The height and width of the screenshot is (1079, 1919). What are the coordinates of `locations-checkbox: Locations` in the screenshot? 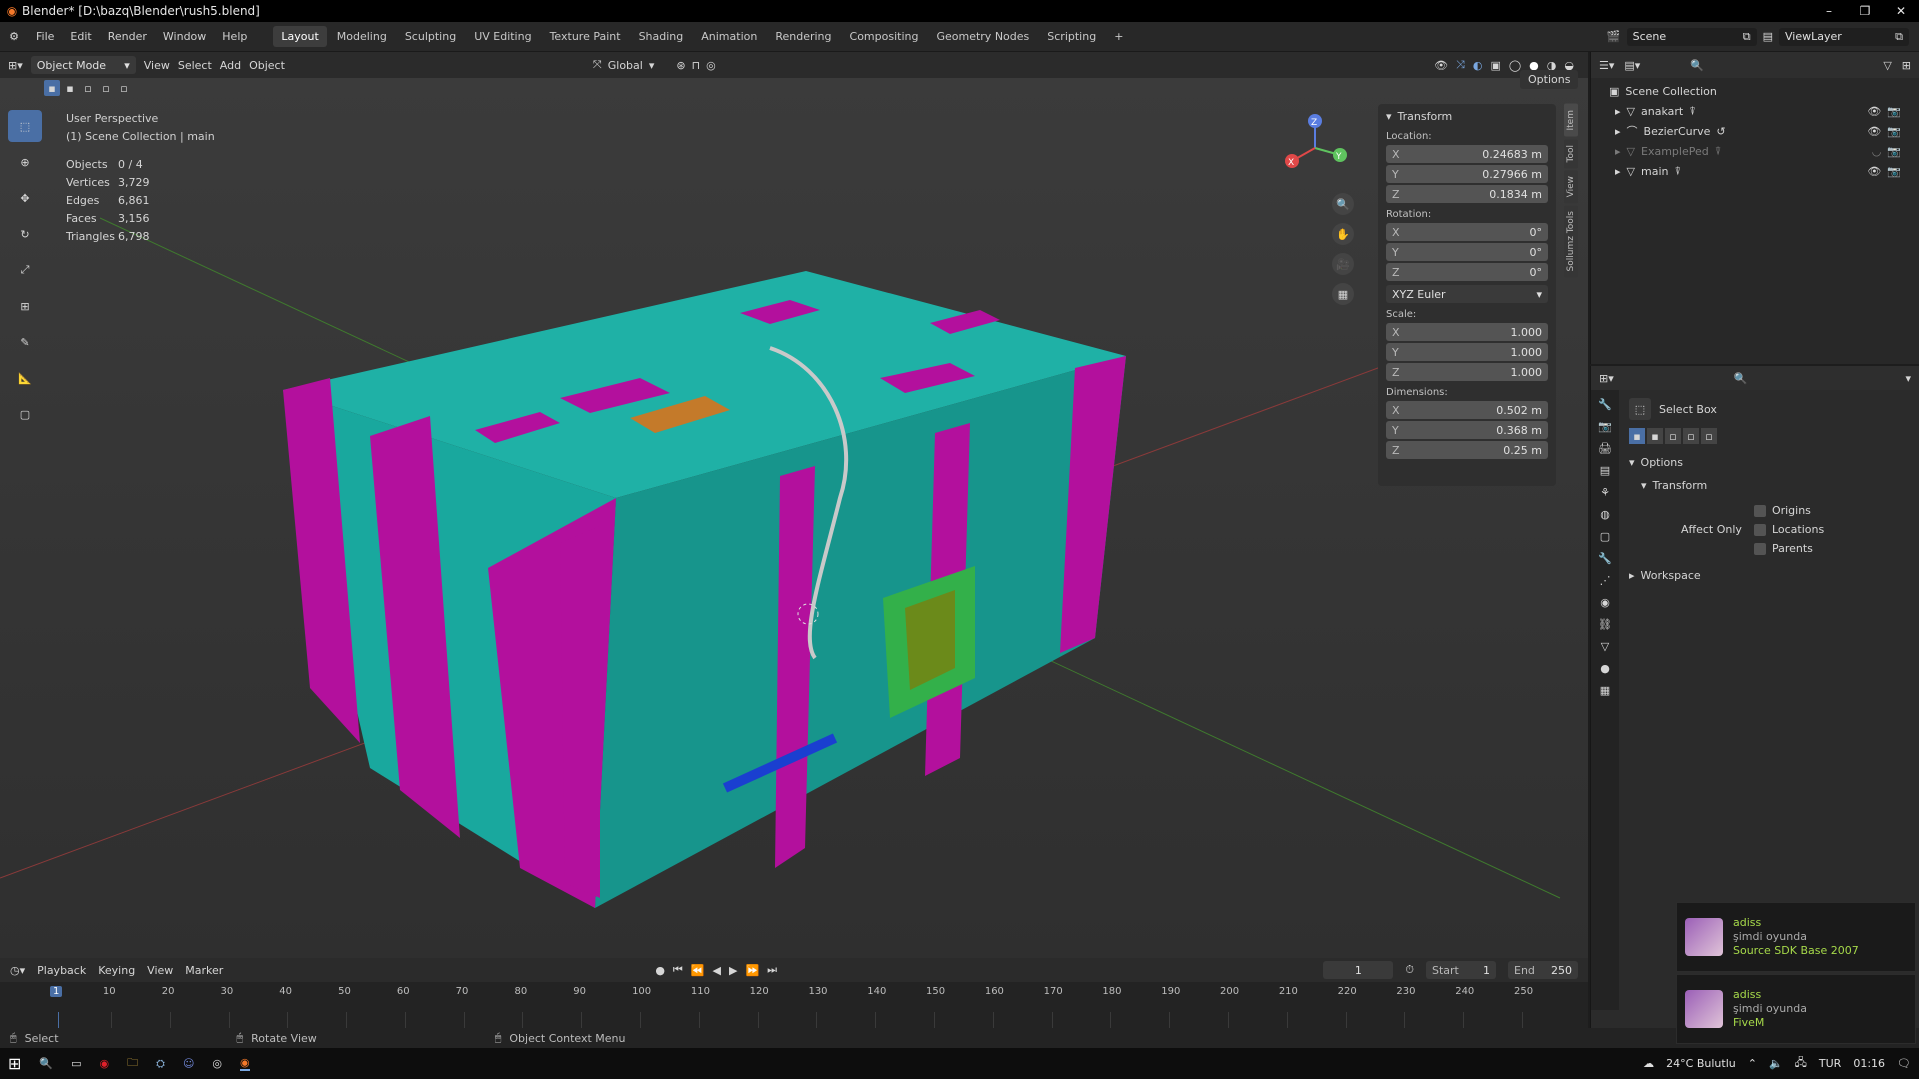 It's located at (1788, 529).